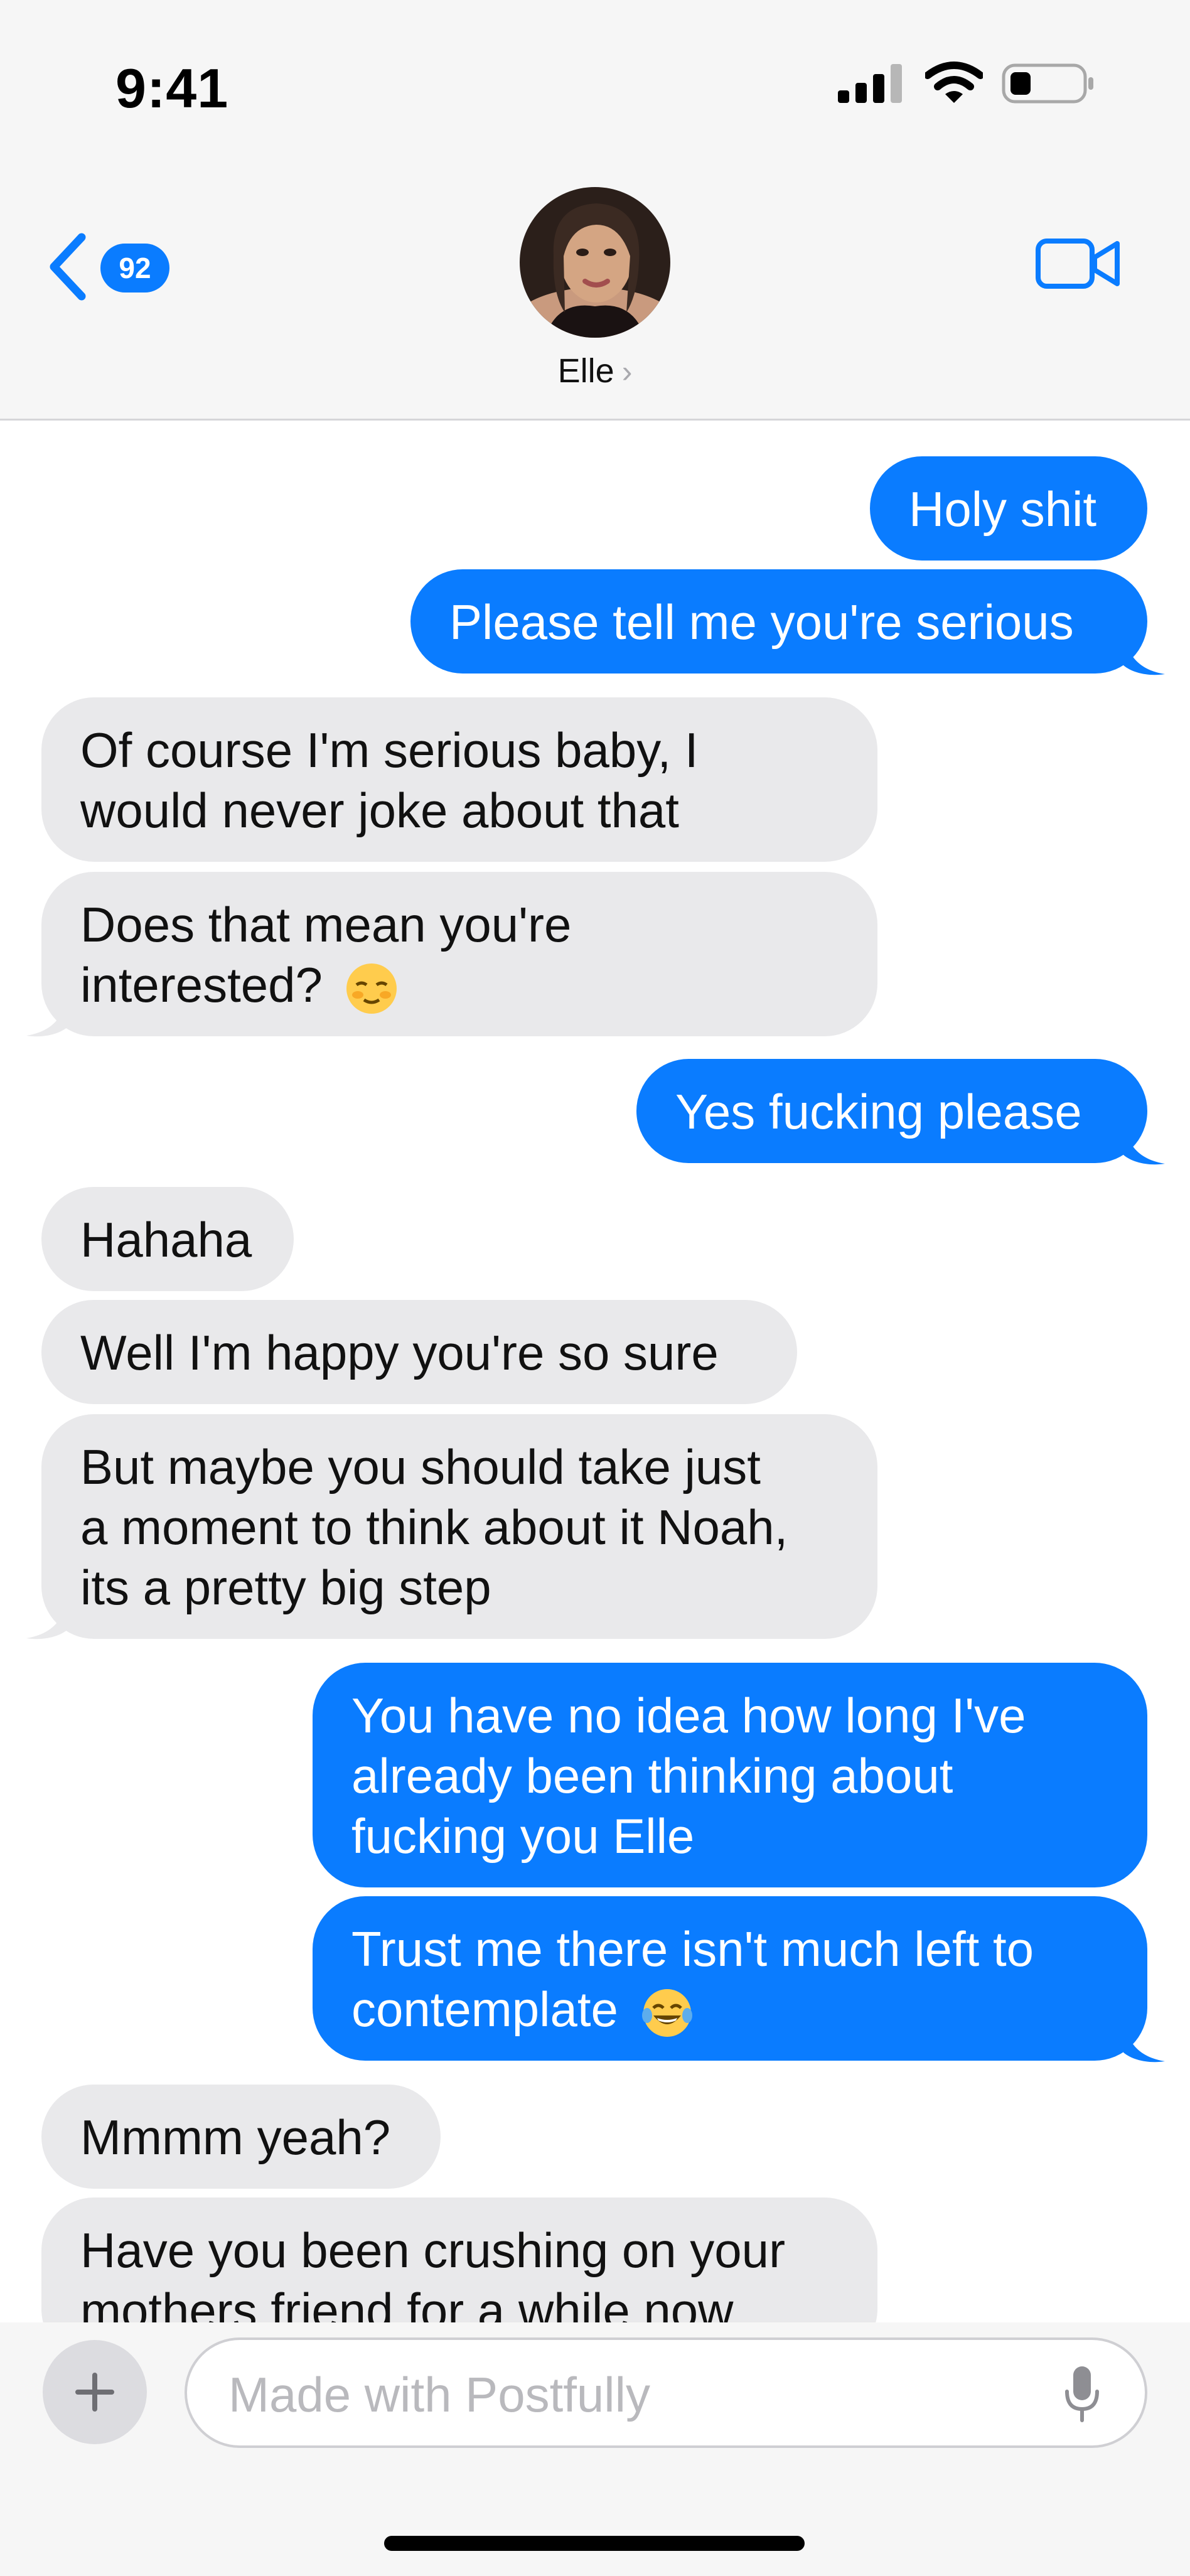  What do you see at coordinates (666, 2013) in the screenshot?
I see `tears-of-joy-icon` at bounding box center [666, 2013].